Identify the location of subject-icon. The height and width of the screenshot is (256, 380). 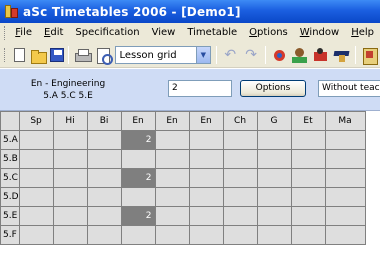
(369, 56).